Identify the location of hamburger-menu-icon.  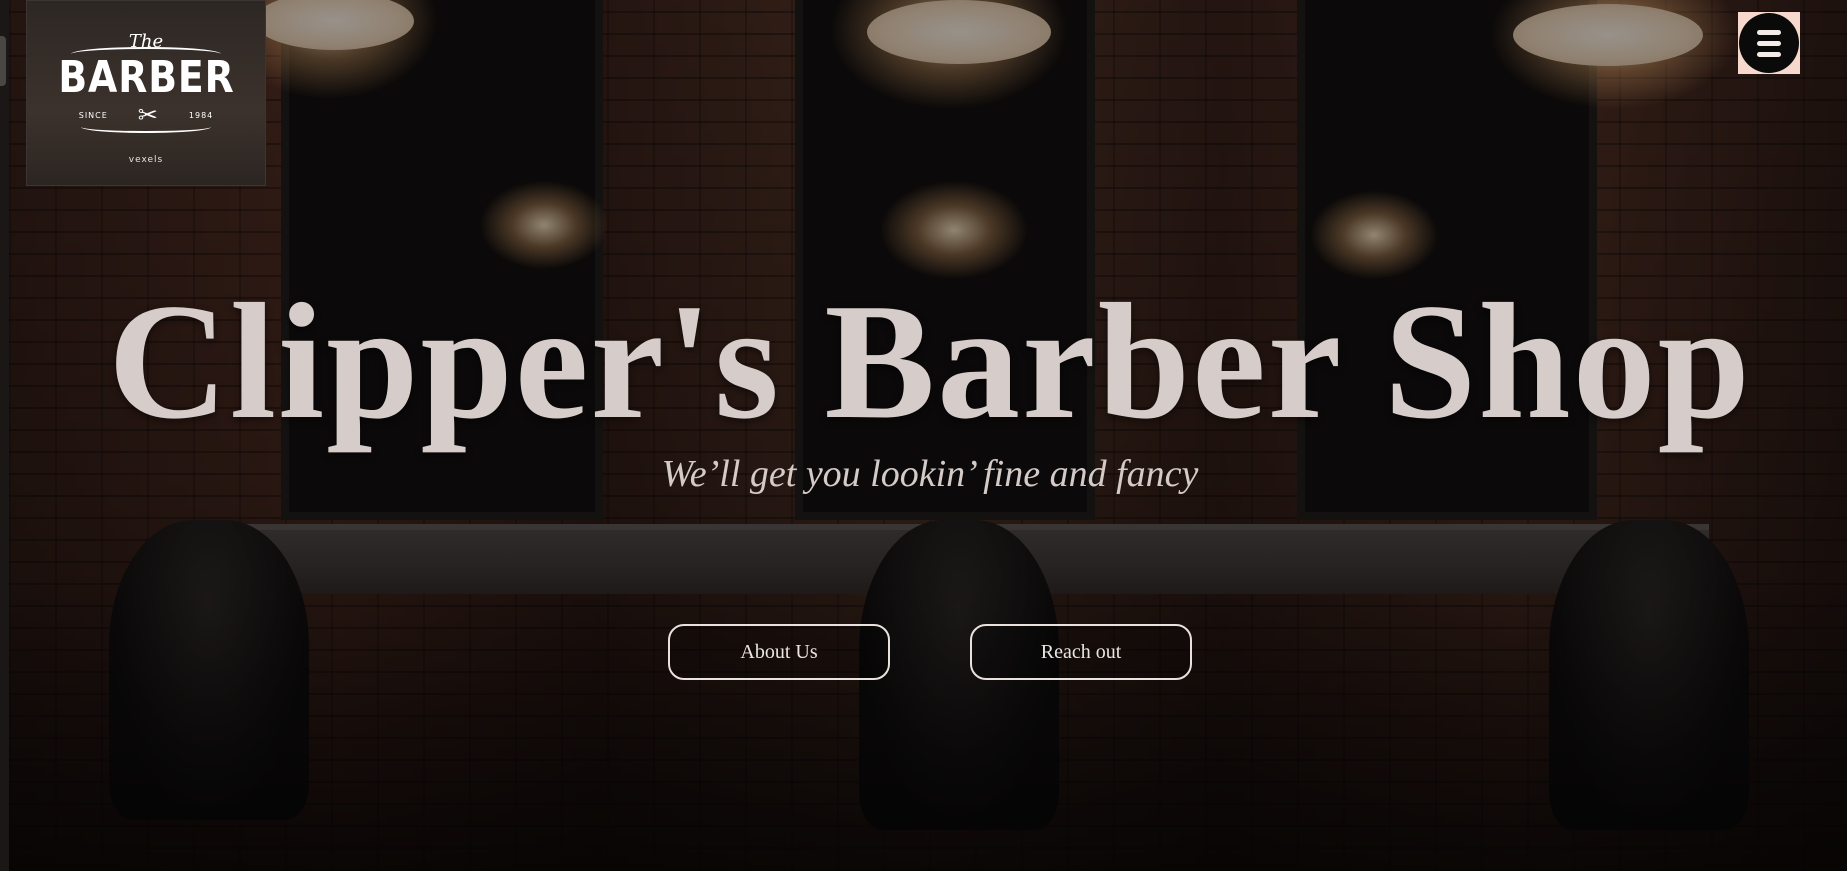
(1769, 43).